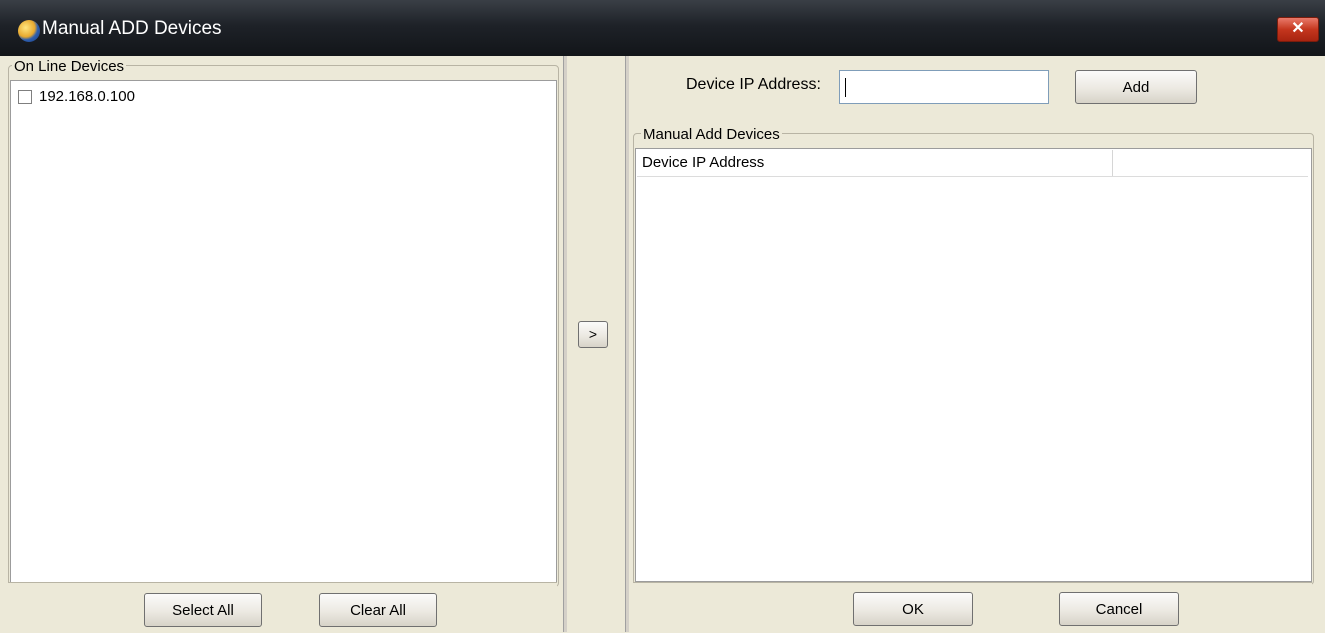  What do you see at coordinates (25, 96) in the screenshot?
I see `device-checkbox` at bounding box center [25, 96].